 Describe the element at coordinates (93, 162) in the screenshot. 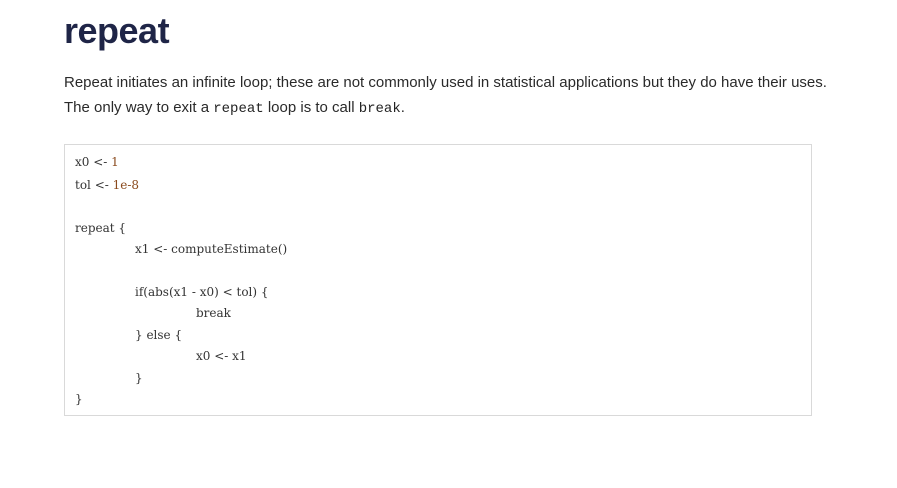

I see `code-line-1-text: x0 <-` at that location.